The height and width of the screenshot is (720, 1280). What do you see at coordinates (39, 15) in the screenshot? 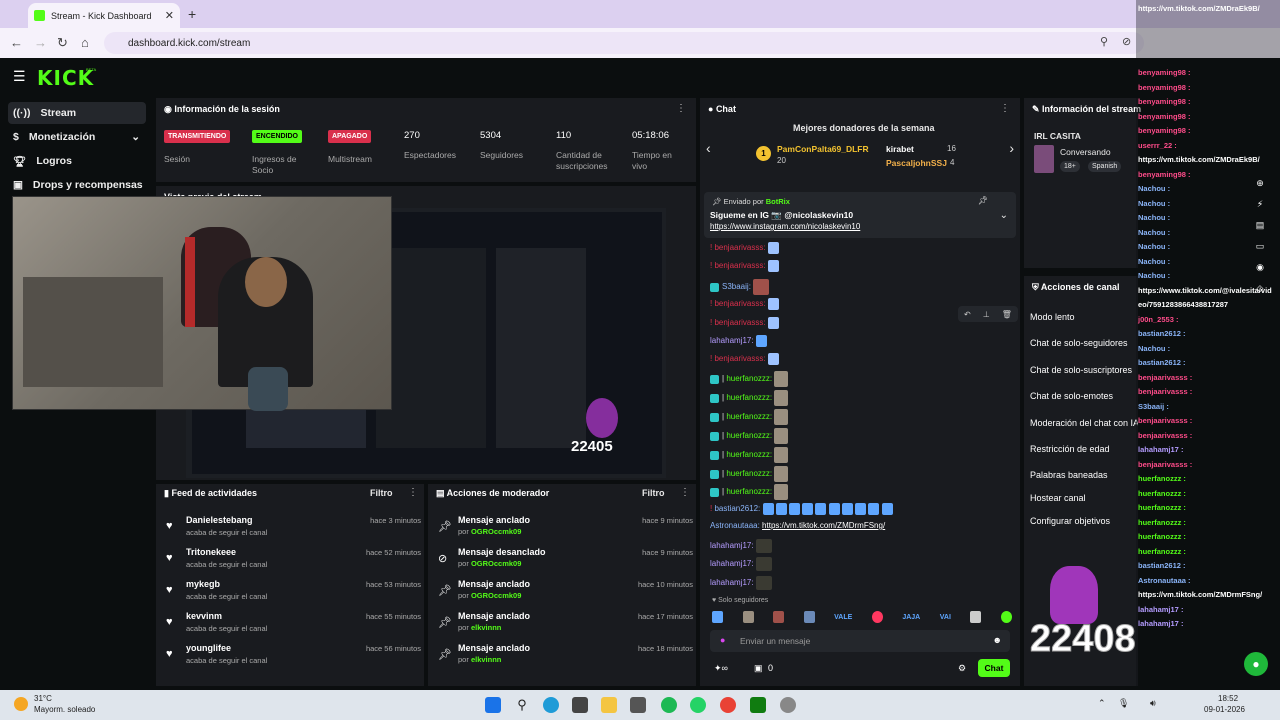
I see `kick-favicon-icon` at bounding box center [39, 15].